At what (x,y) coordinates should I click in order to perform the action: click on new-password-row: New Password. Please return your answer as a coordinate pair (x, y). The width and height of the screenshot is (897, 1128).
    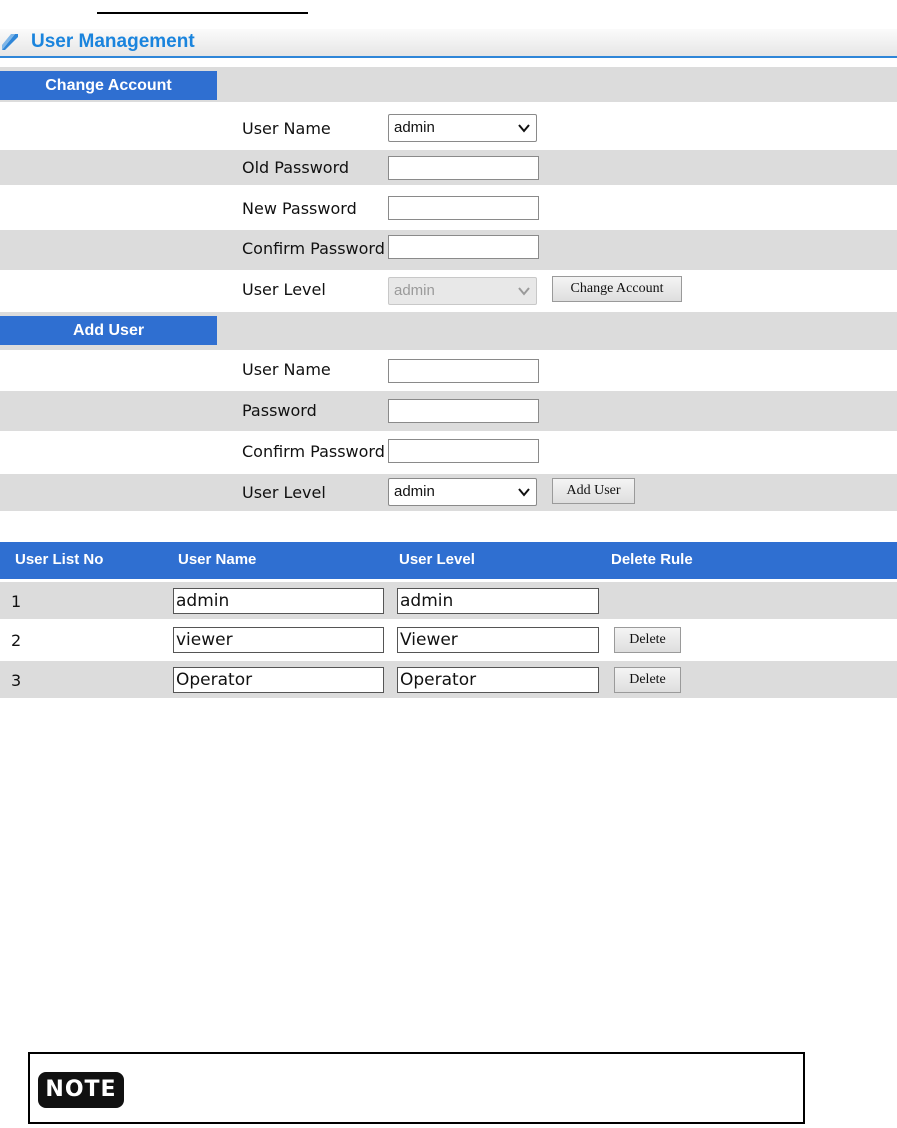
    Looking at the image, I should click on (448, 207).